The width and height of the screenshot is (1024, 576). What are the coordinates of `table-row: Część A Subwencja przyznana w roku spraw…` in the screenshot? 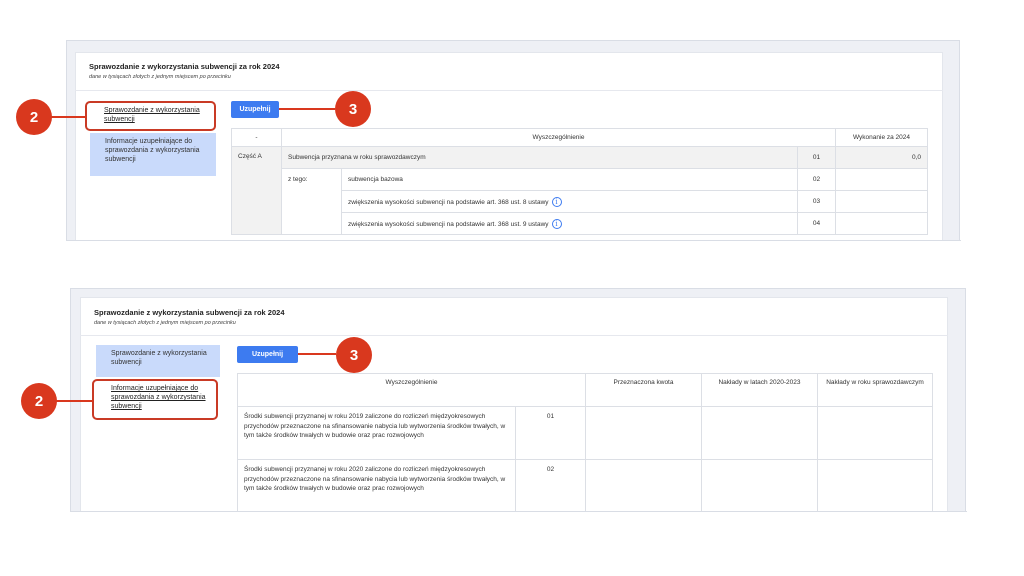 It's located at (579, 190).